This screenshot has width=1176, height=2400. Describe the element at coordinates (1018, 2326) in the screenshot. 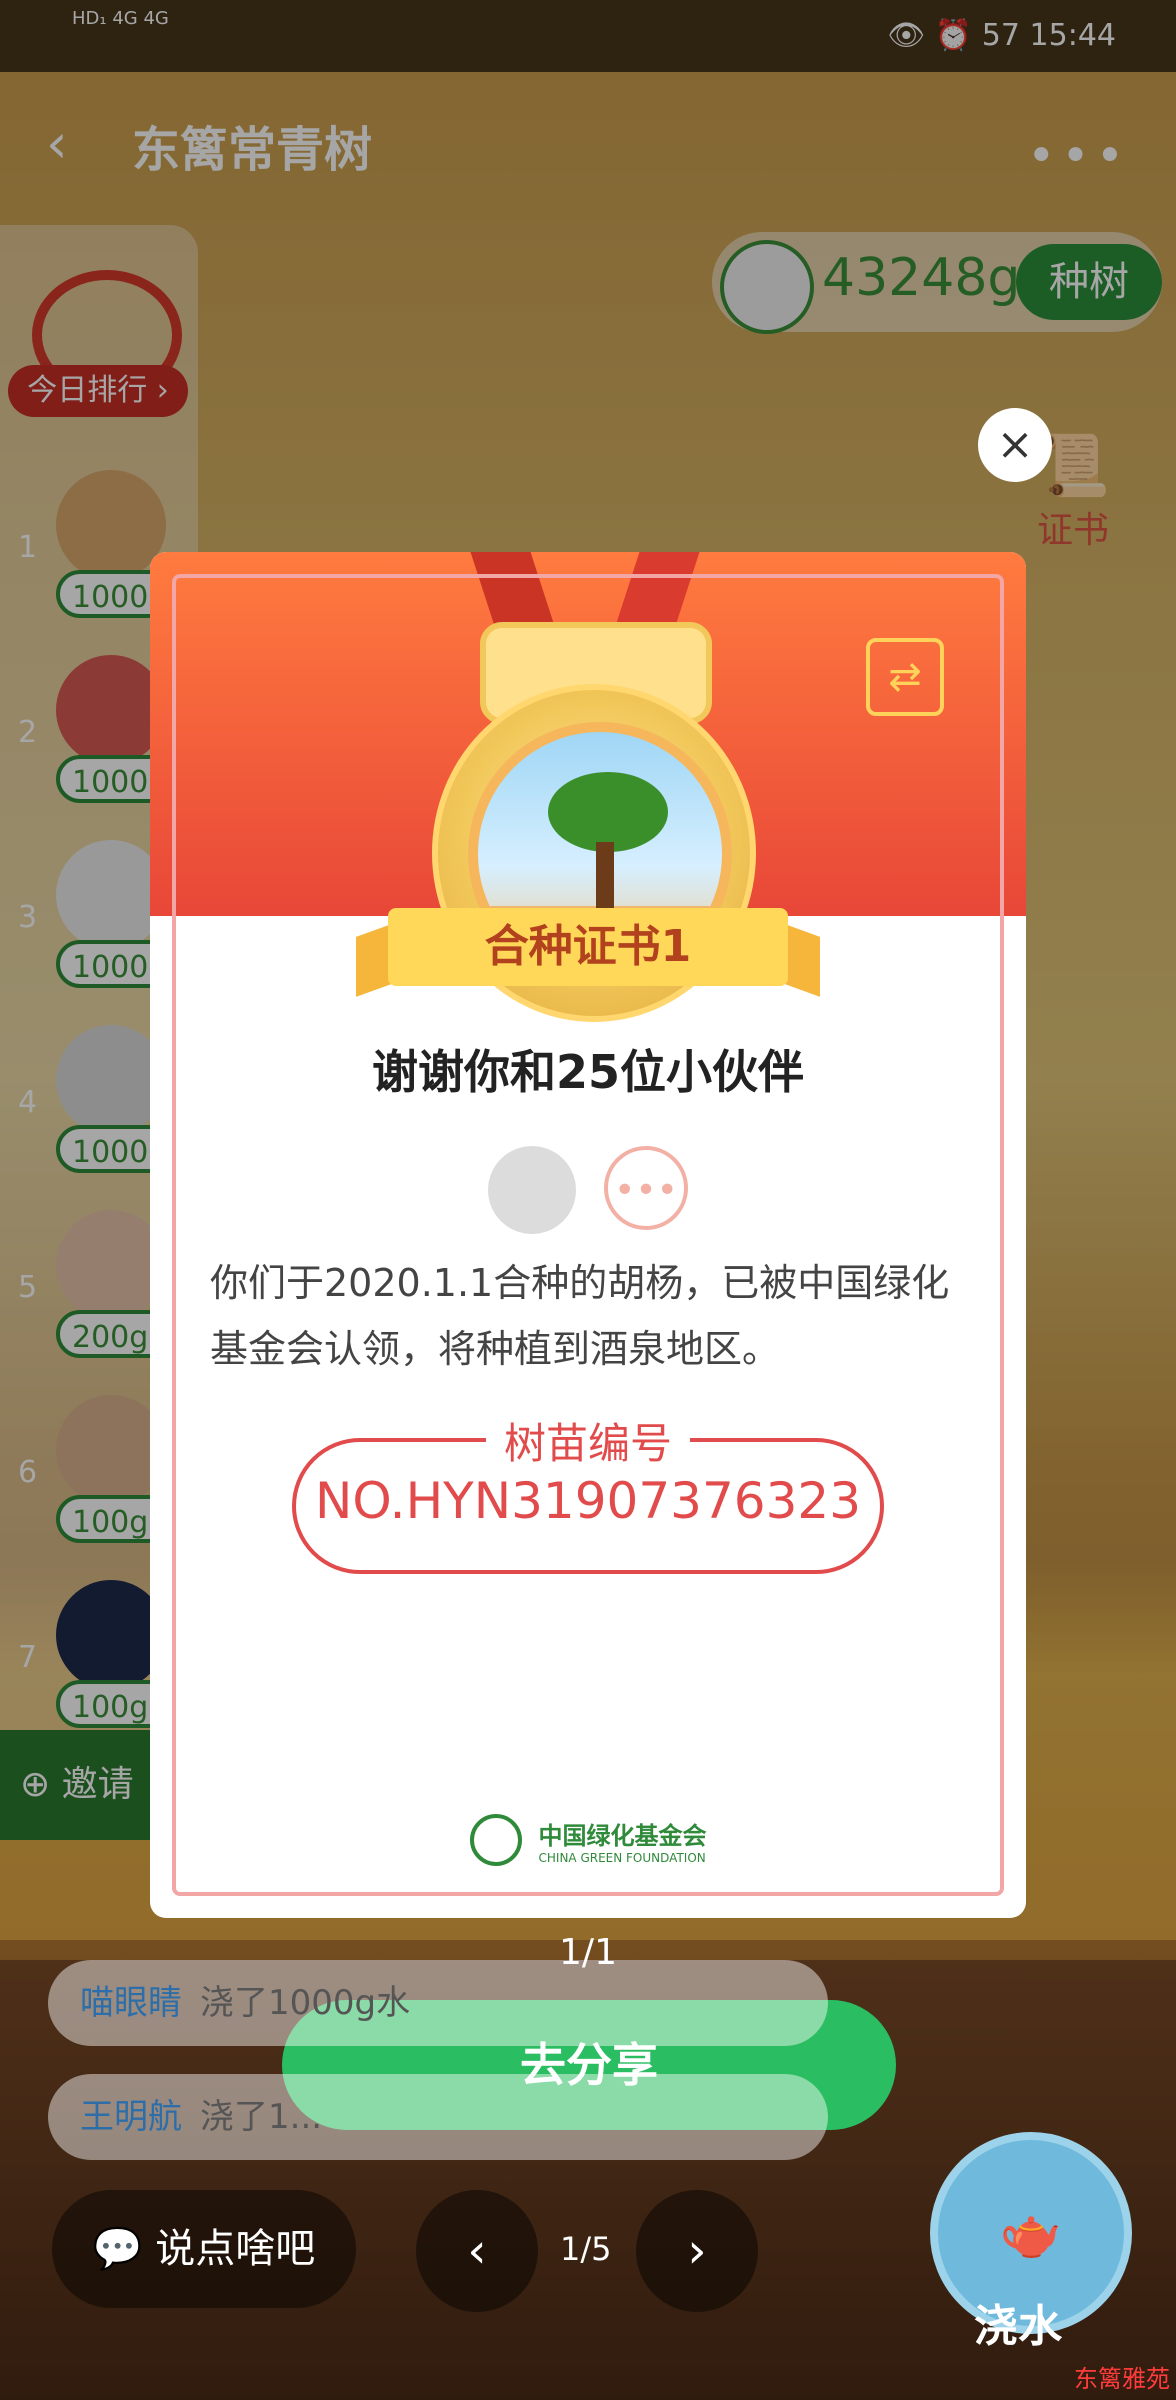

I see `water-button-label: 浇水` at that location.